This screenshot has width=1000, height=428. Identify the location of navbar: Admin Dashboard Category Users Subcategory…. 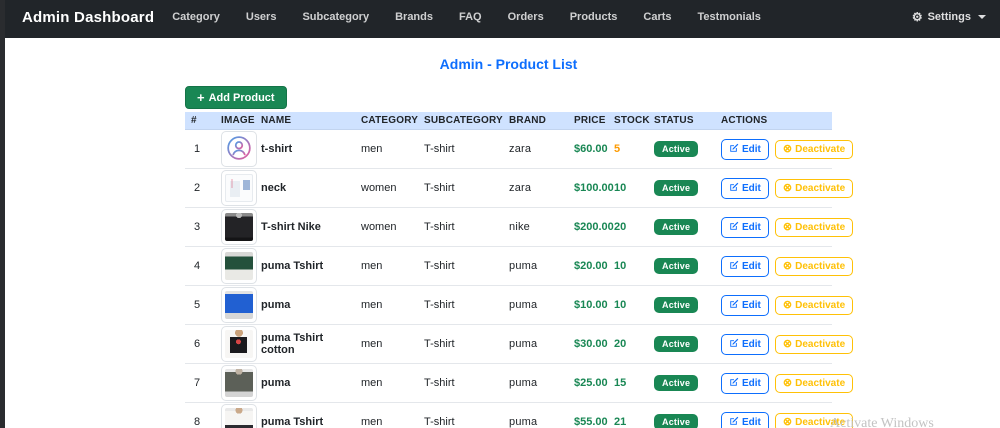
(500, 19).